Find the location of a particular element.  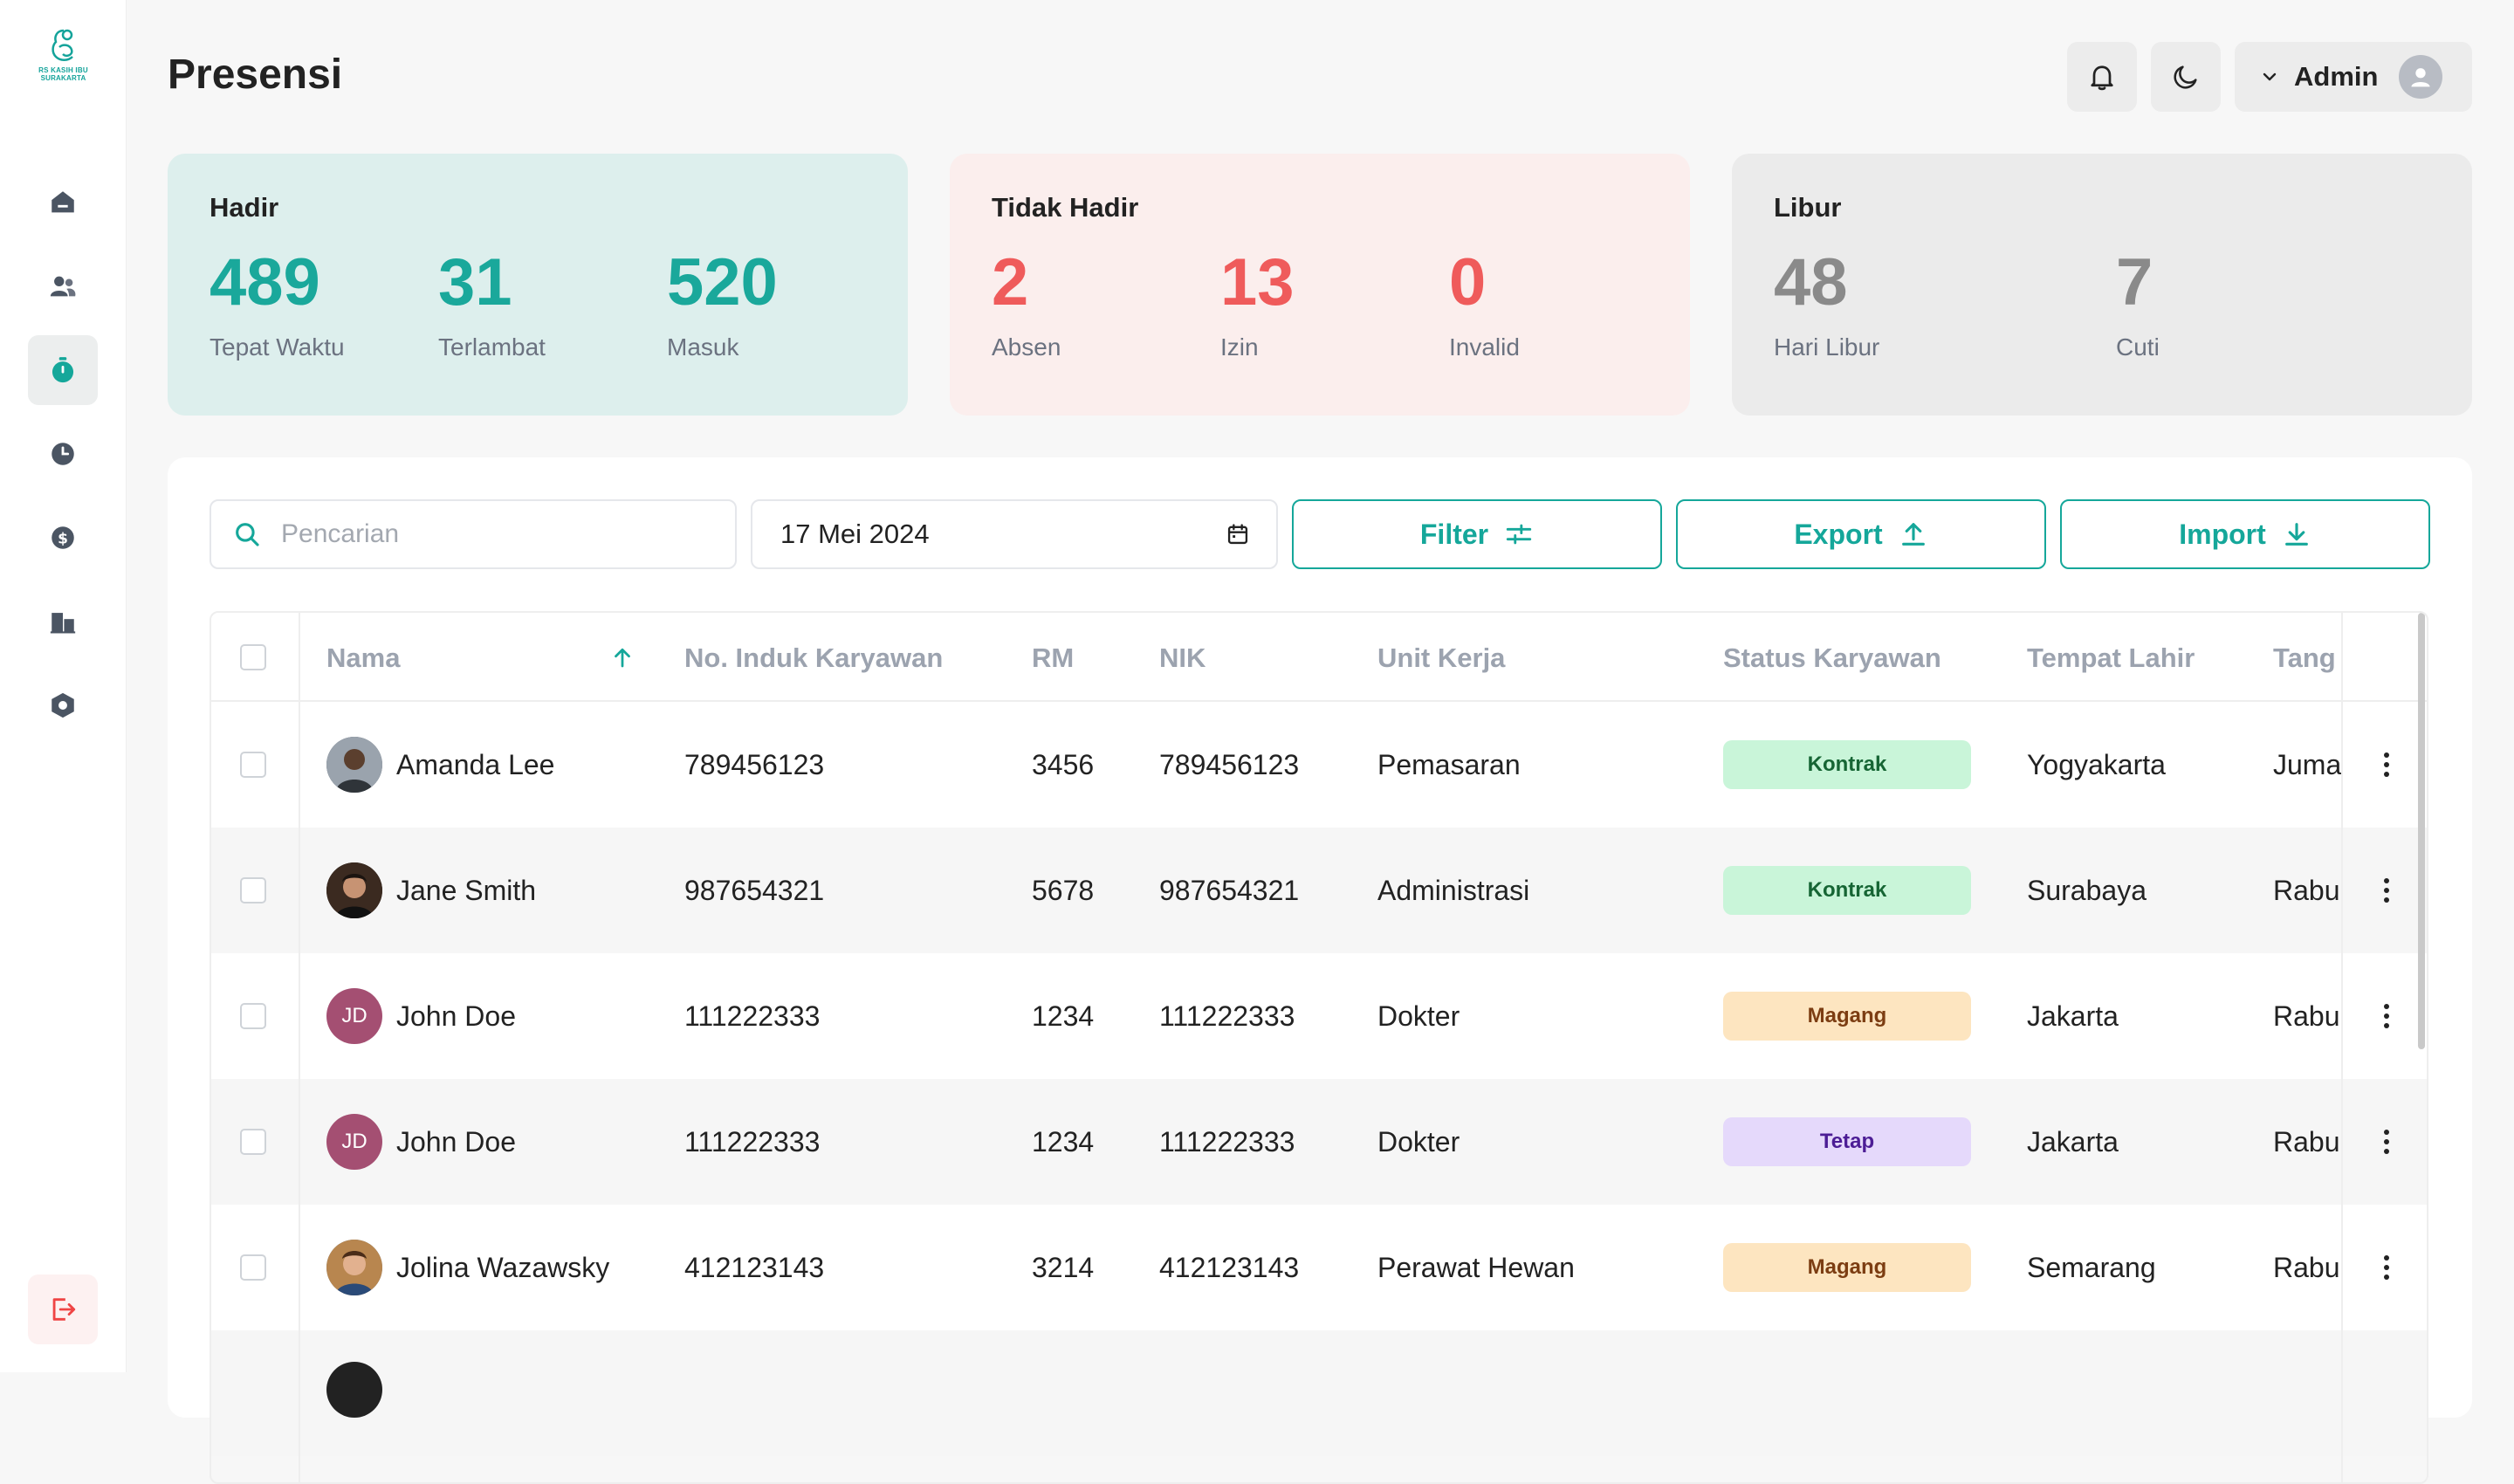

status-badge: Tetap is located at coordinates (1847, 1141).